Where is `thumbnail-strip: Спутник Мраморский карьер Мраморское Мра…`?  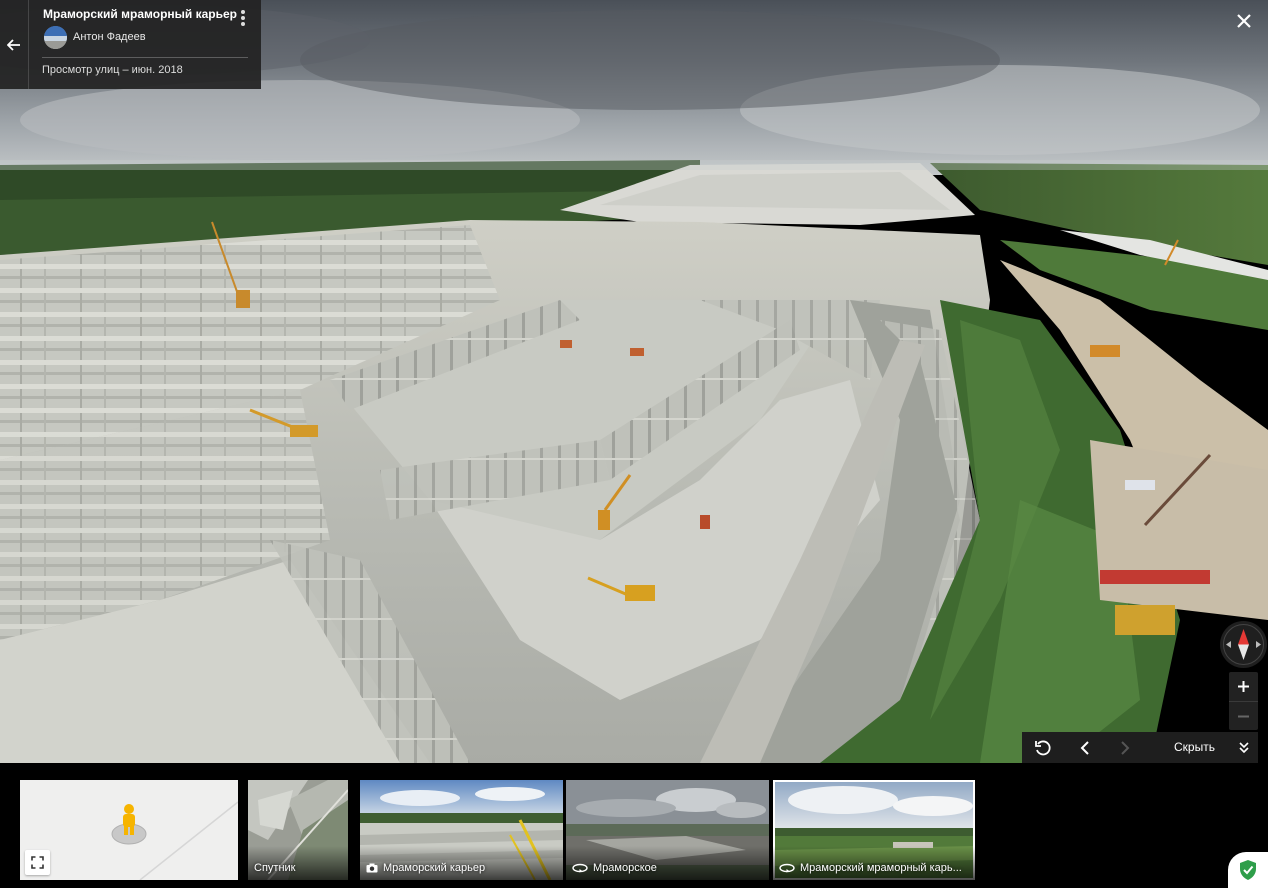 thumbnail-strip: Спутник Мраморский карьер Мраморское Мра… is located at coordinates (634, 825).